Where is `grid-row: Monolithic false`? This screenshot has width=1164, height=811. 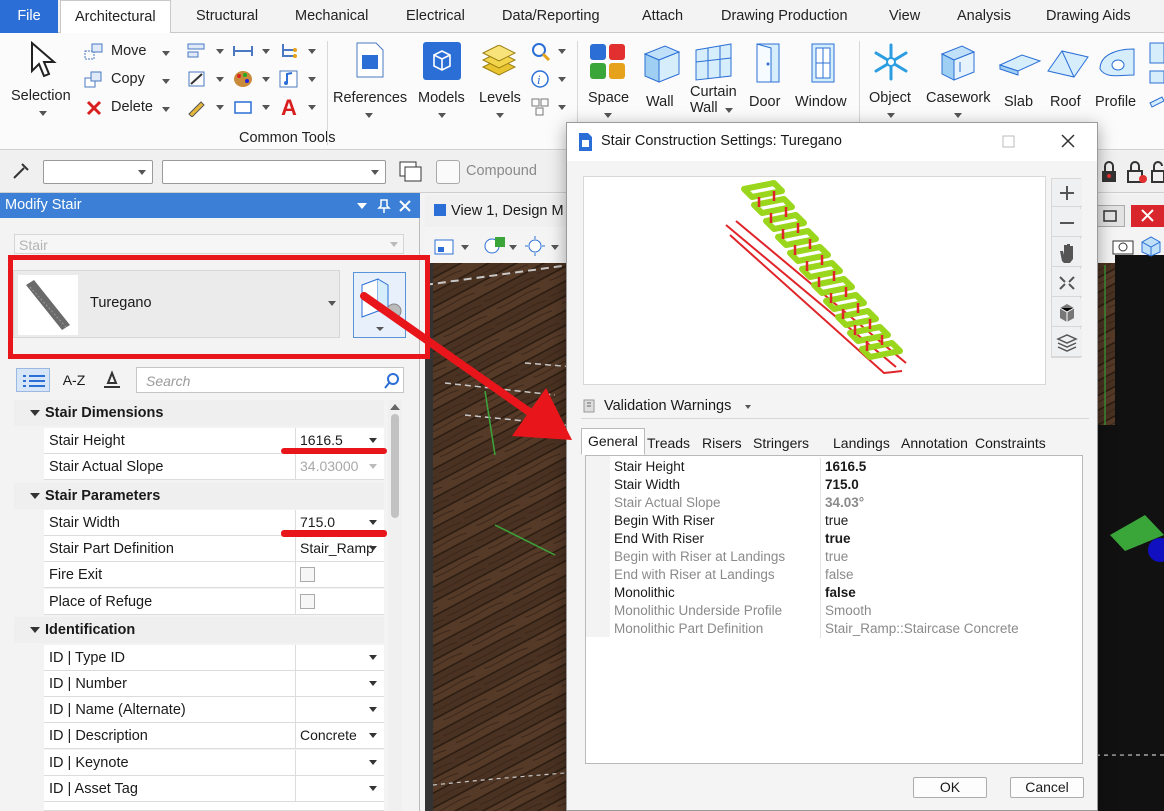
grid-row: Monolithic false is located at coordinates (845, 593).